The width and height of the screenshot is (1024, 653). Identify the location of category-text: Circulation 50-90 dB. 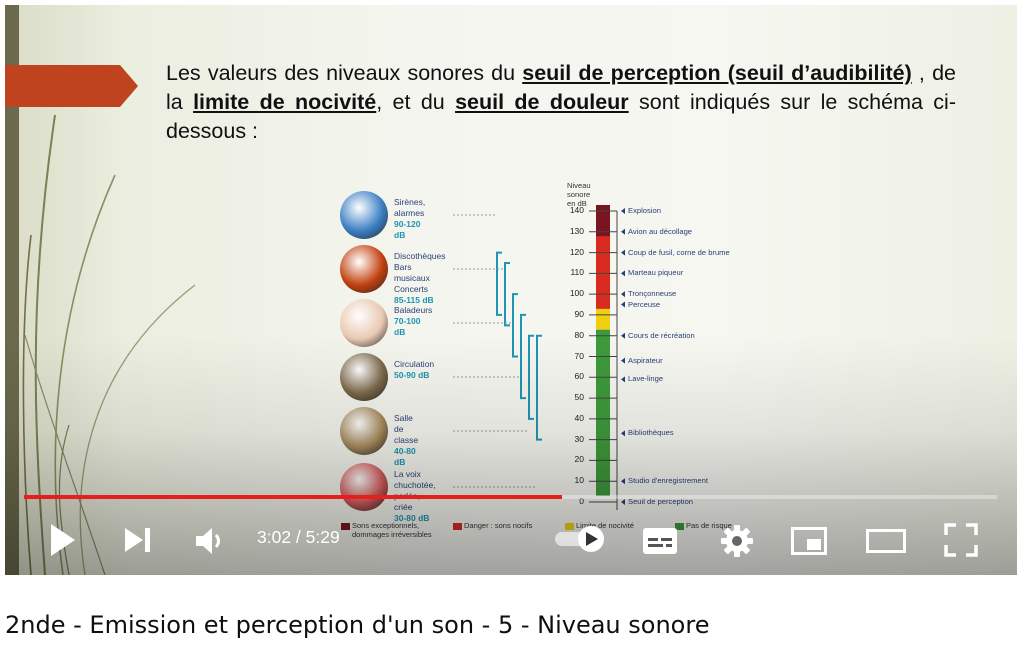
(414, 370).